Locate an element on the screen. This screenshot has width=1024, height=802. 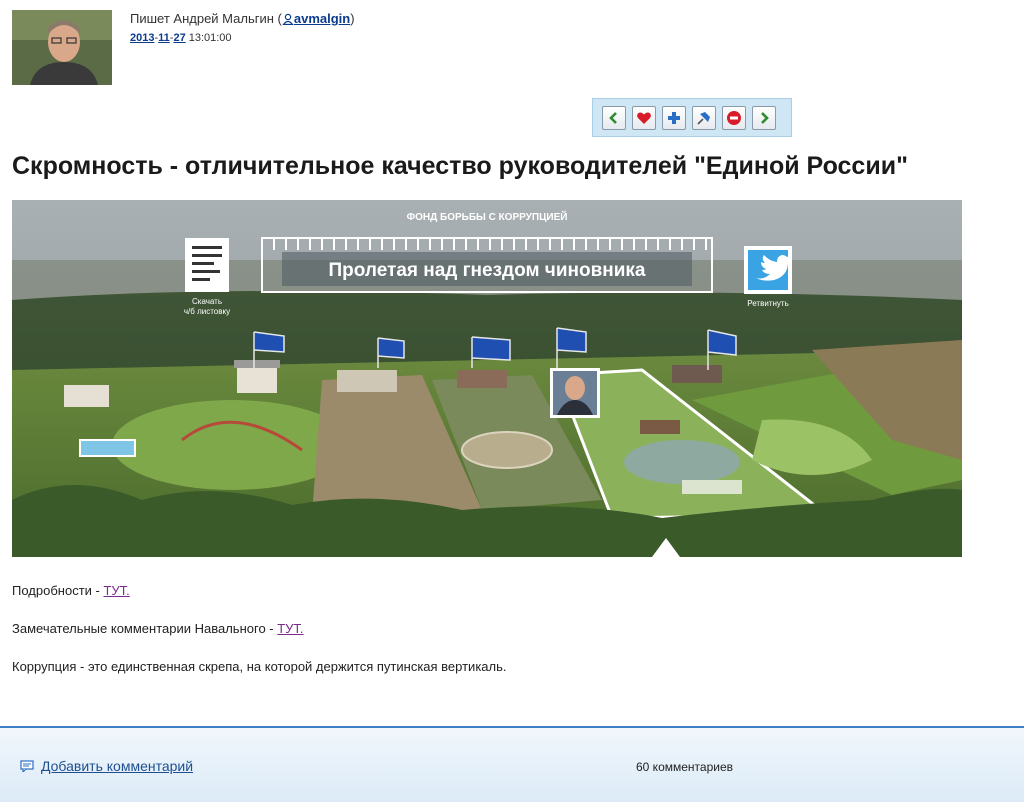
flag-entry-button is located at coordinates (734, 117).